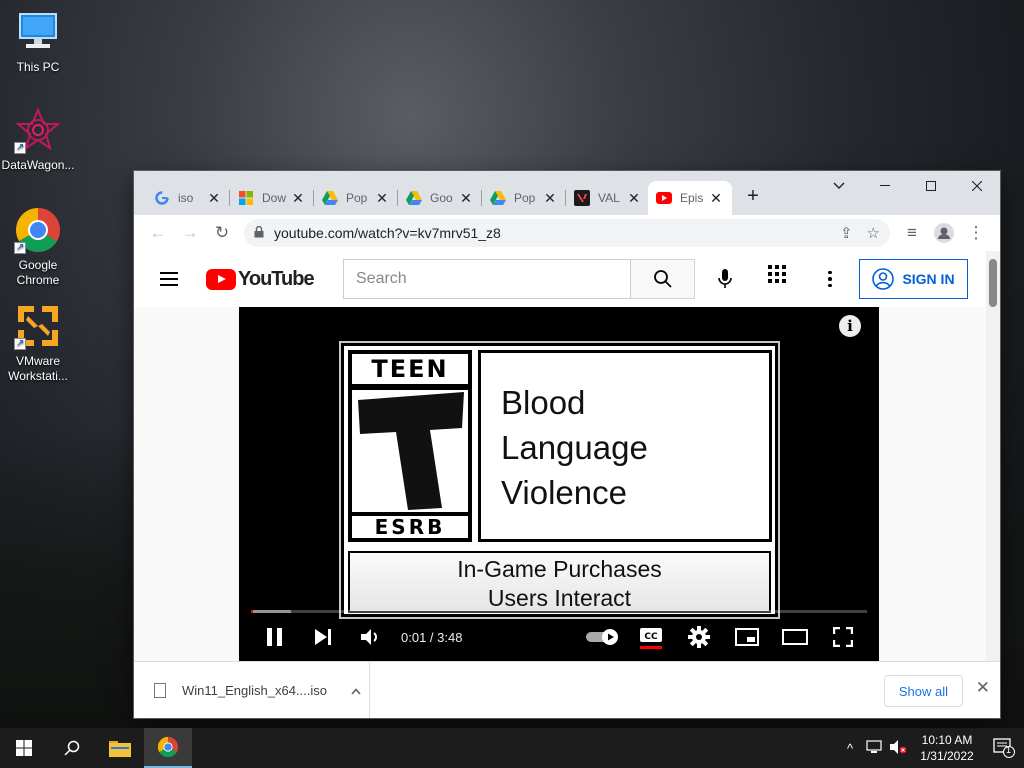  Describe the element at coordinates (663, 279) in the screenshot. I see `search-button` at that location.